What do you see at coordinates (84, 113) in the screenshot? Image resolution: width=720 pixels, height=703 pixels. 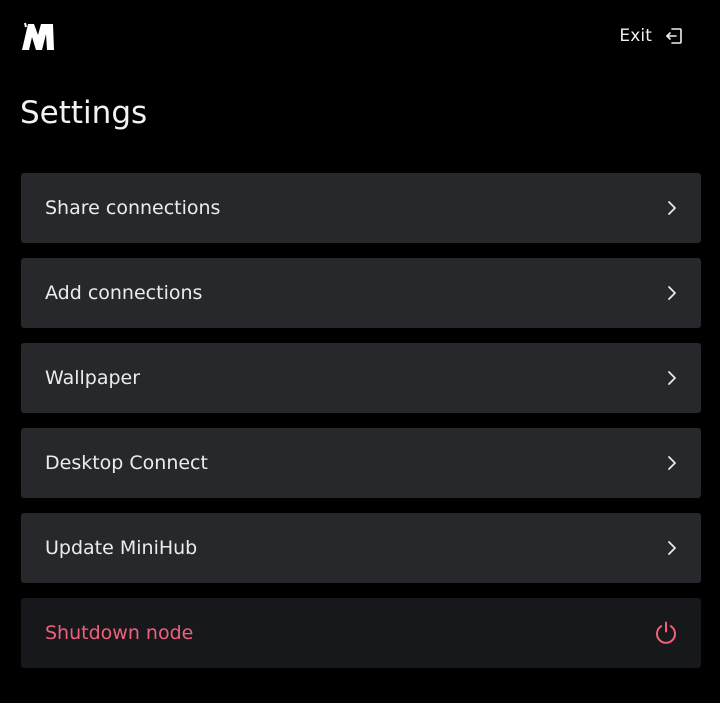 I see `page-title: Settings` at bounding box center [84, 113].